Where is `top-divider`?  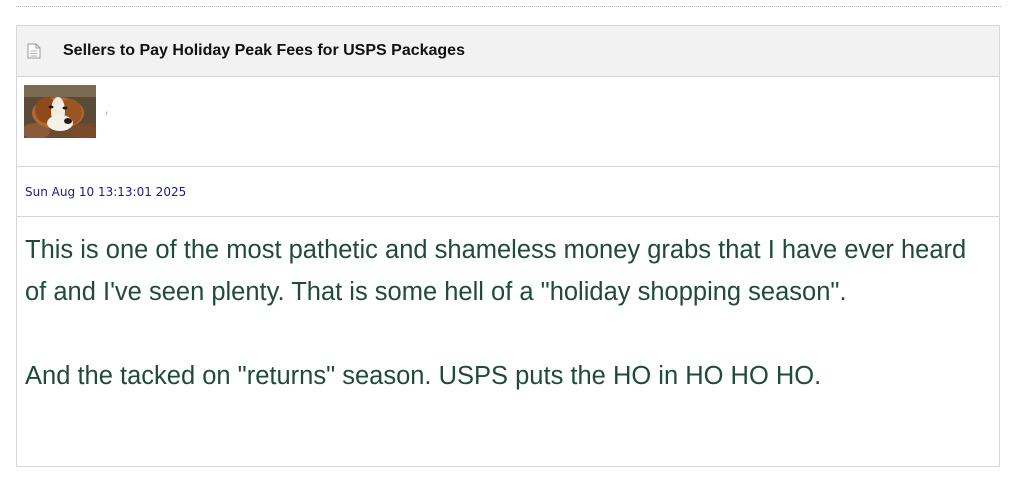
top-divider is located at coordinates (508, 6).